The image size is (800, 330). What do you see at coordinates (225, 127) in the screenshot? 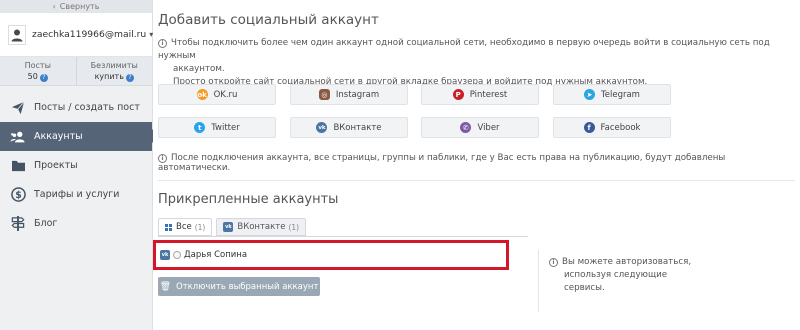
I see `button-label: Twitter` at bounding box center [225, 127].